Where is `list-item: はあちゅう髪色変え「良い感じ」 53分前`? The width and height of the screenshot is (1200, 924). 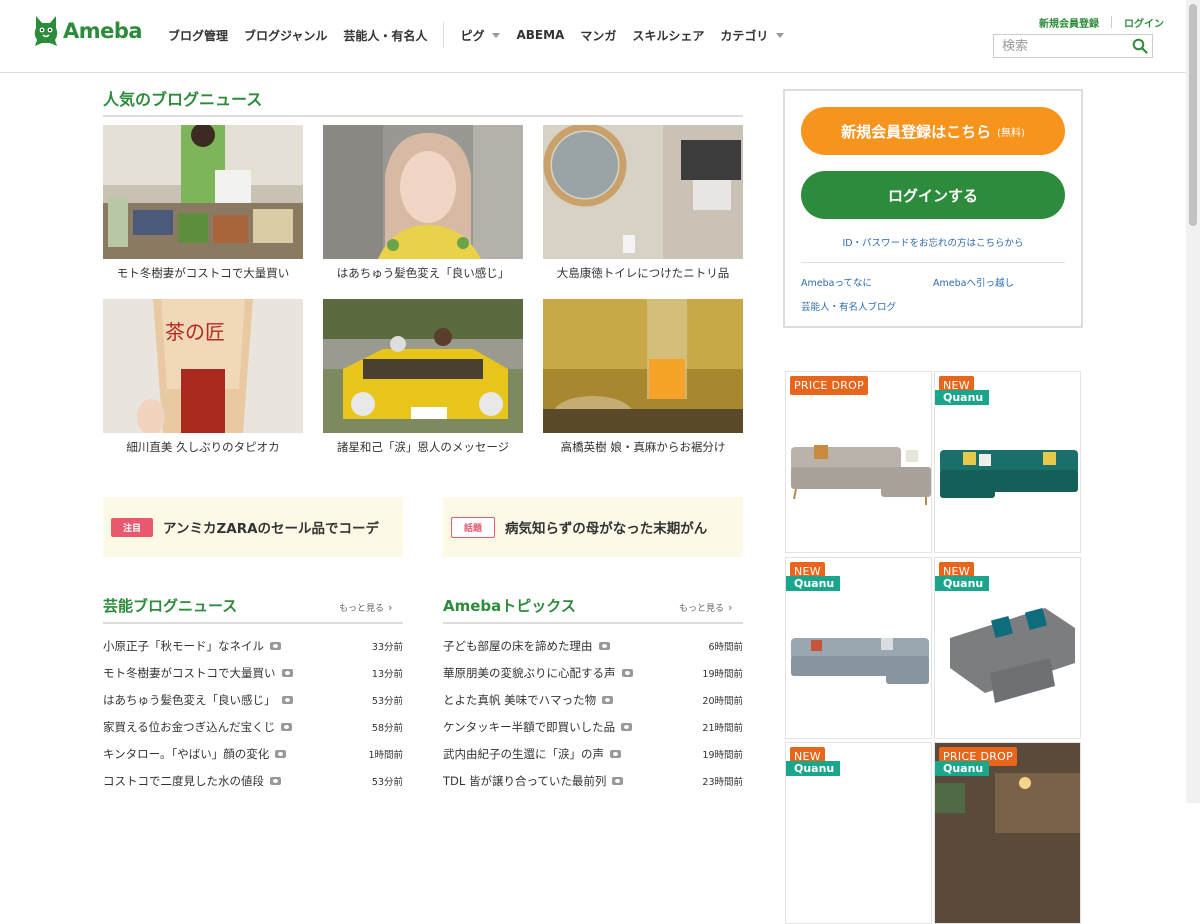 list-item: はあちゅう髪色変え「良い感じ」 53分前 is located at coordinates (253, 699).